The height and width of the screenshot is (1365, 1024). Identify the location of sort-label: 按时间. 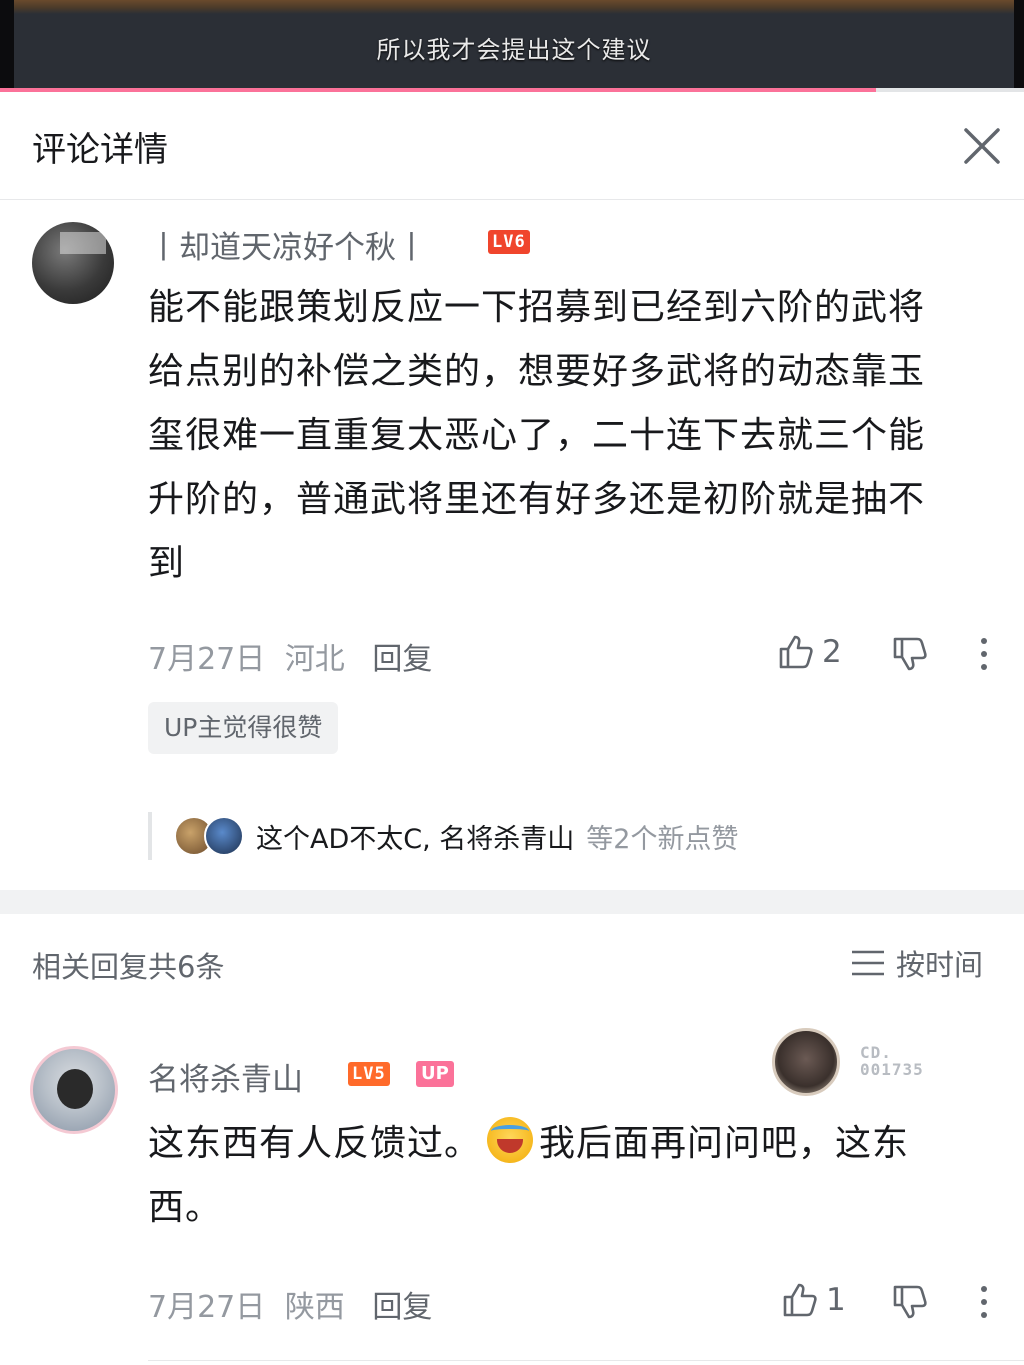
(940, 965).